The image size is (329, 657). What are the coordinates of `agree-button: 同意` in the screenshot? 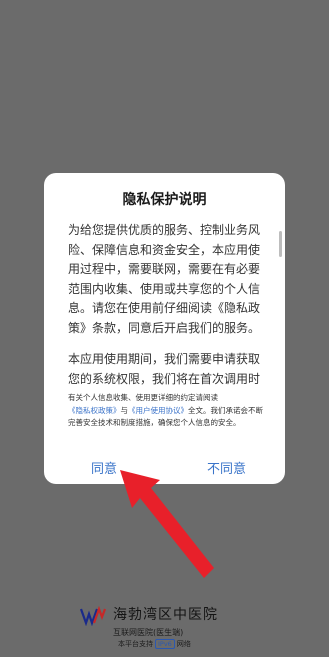 It's located at (104, 467).